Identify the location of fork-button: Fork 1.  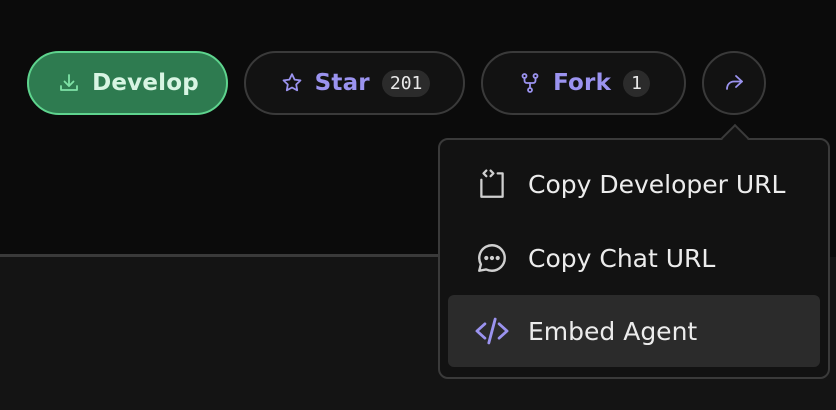
(583, 83).